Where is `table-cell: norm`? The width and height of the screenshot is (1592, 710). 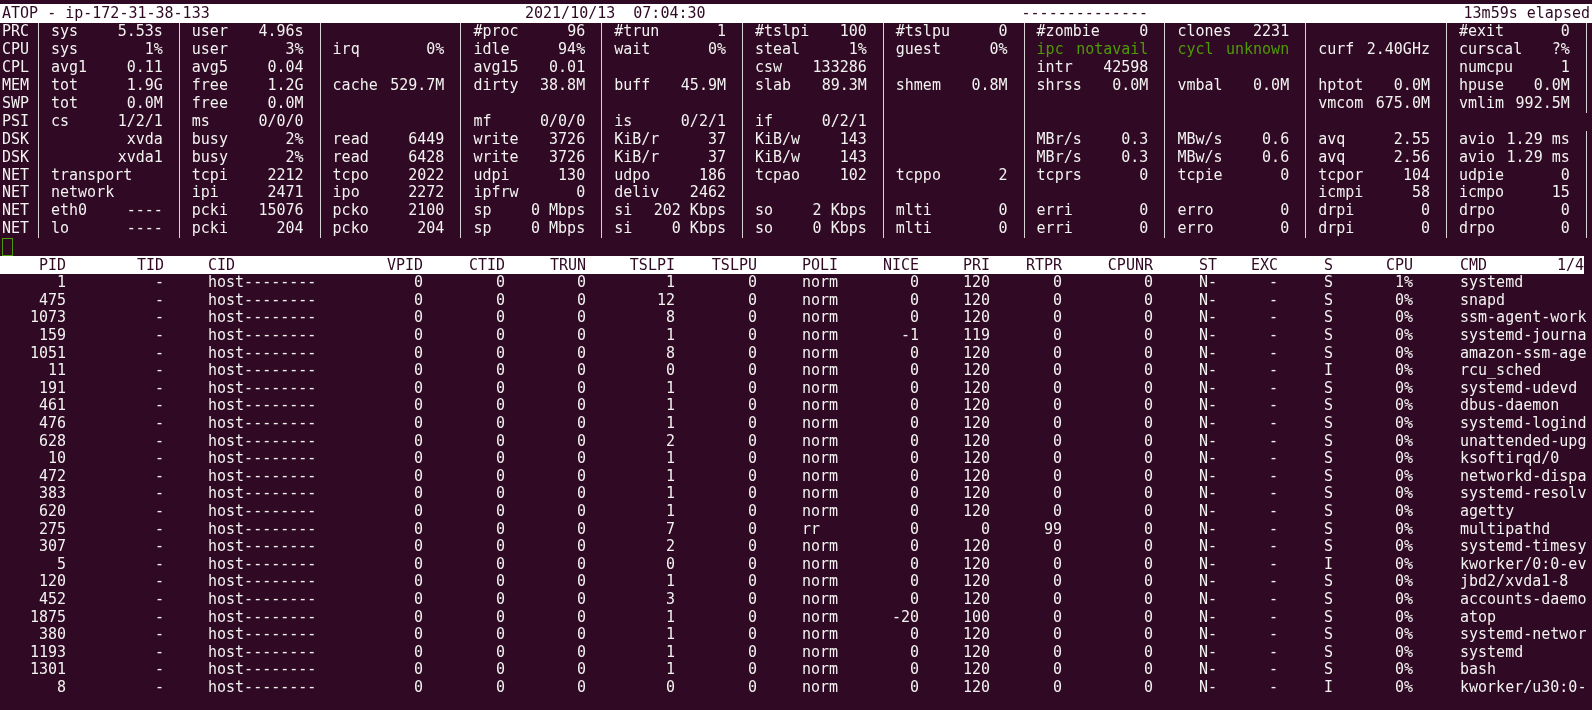 table-cell: norm is located at coordinates (820, 406).